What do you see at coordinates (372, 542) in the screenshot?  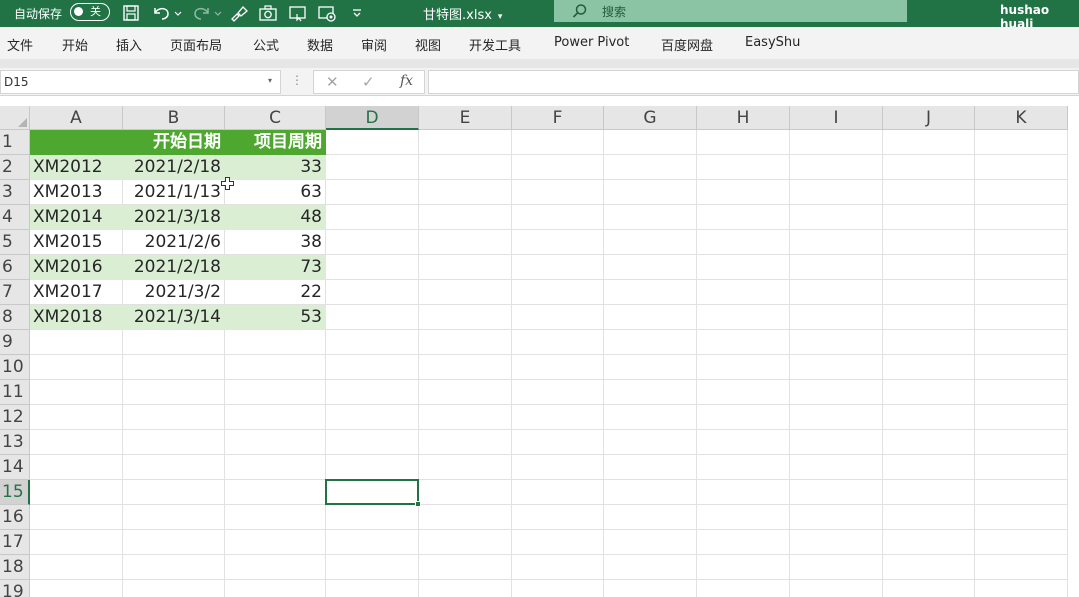 I see `cell-d17` at bounding box center [372, 542].